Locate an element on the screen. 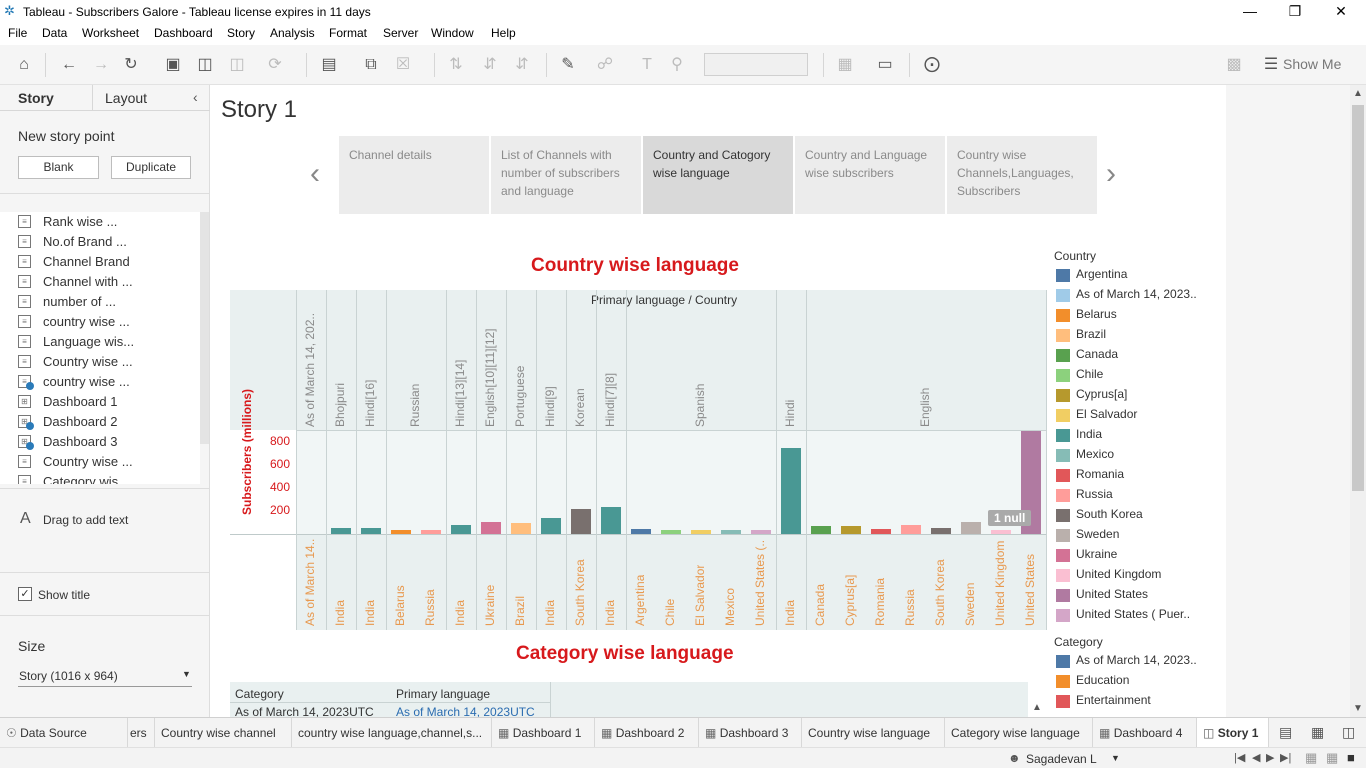  tab-dashboard-3: ▦ Dashboard 3 is located at coordinates (750, 733).